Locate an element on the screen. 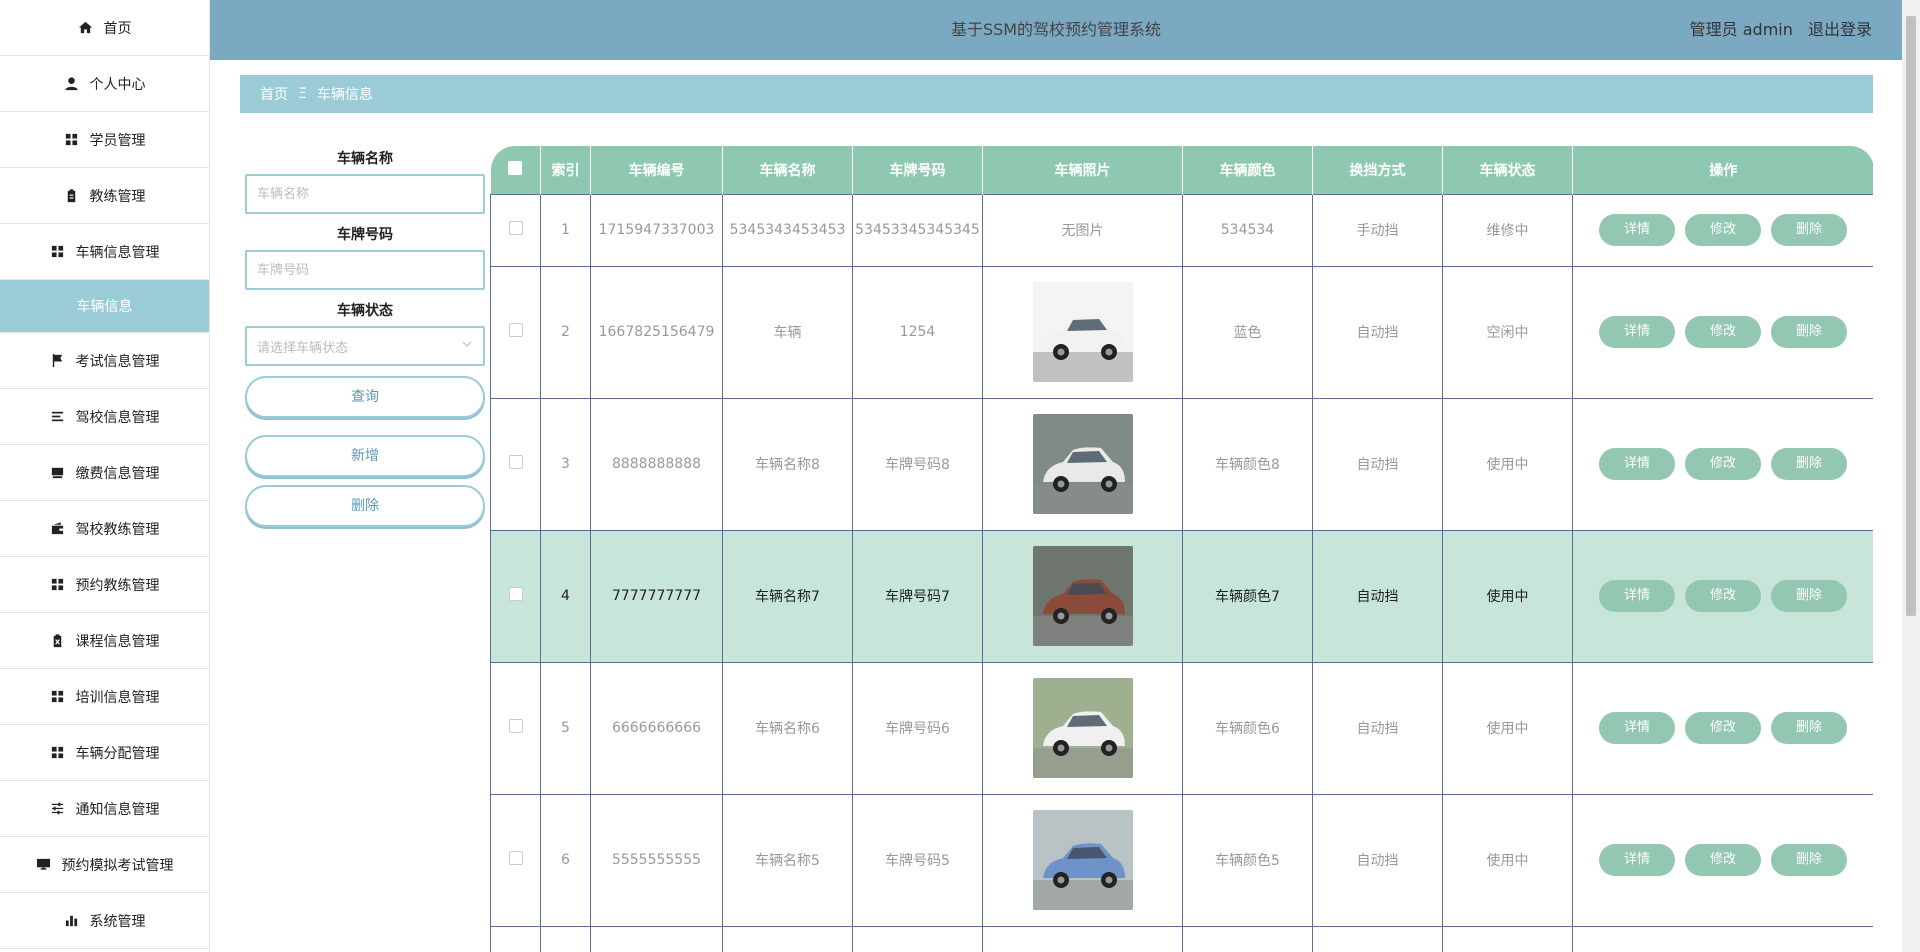 Image resolution: width=1920 pixels, height=952 pixels. table-row: 2 1667825156479 车辆 1254 蓝色 自动挡 空闲中 详情 修改 删除 is located at coordinates (1181, 332).